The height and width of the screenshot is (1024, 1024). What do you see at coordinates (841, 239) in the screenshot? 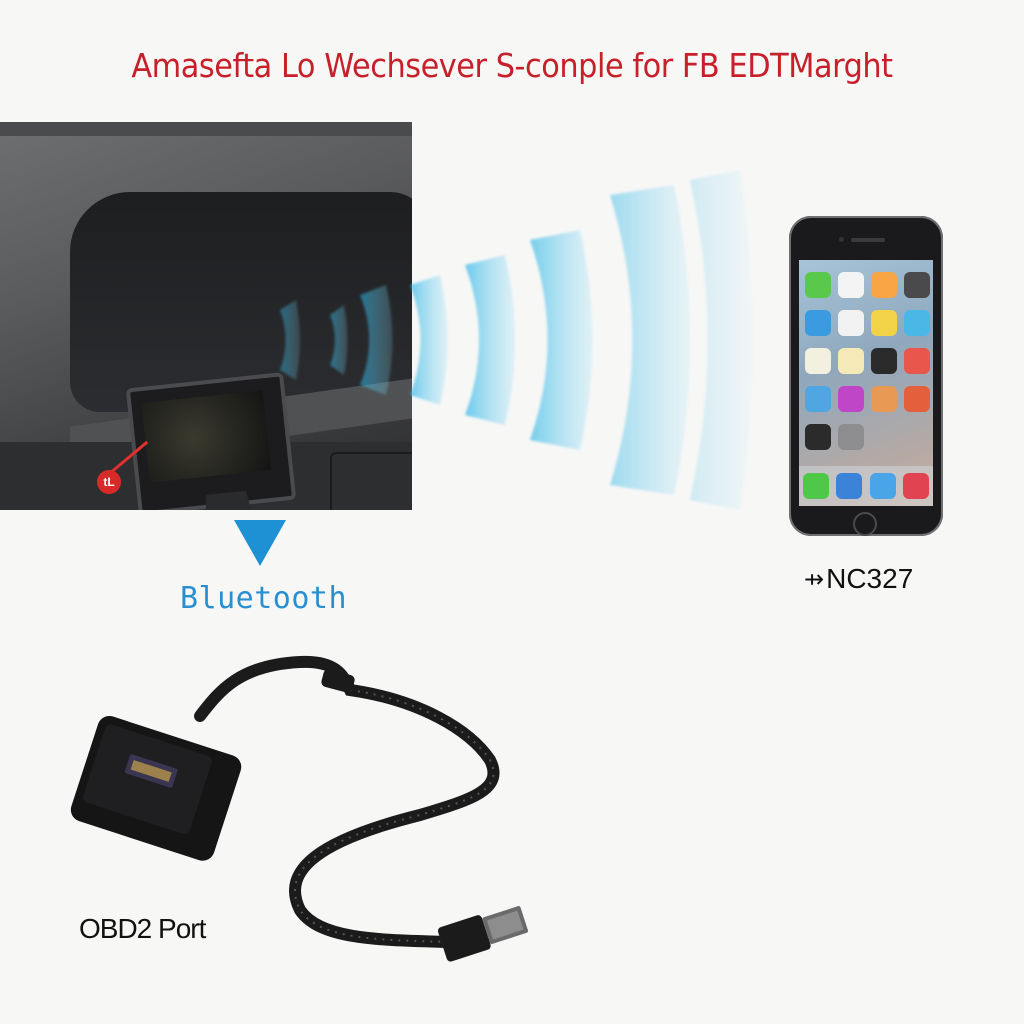
I see `front-camera` at bounding box center [841, 239].